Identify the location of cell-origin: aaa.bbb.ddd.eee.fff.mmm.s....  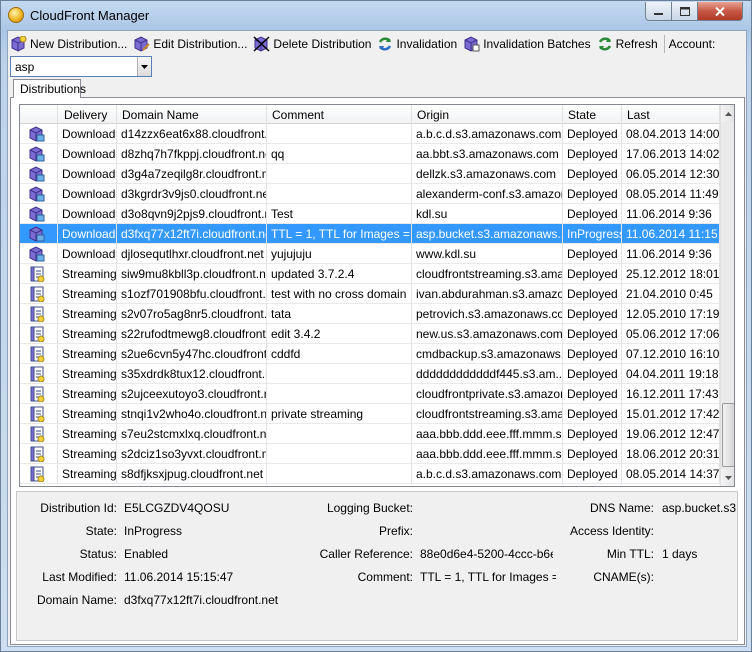
(487, 454).